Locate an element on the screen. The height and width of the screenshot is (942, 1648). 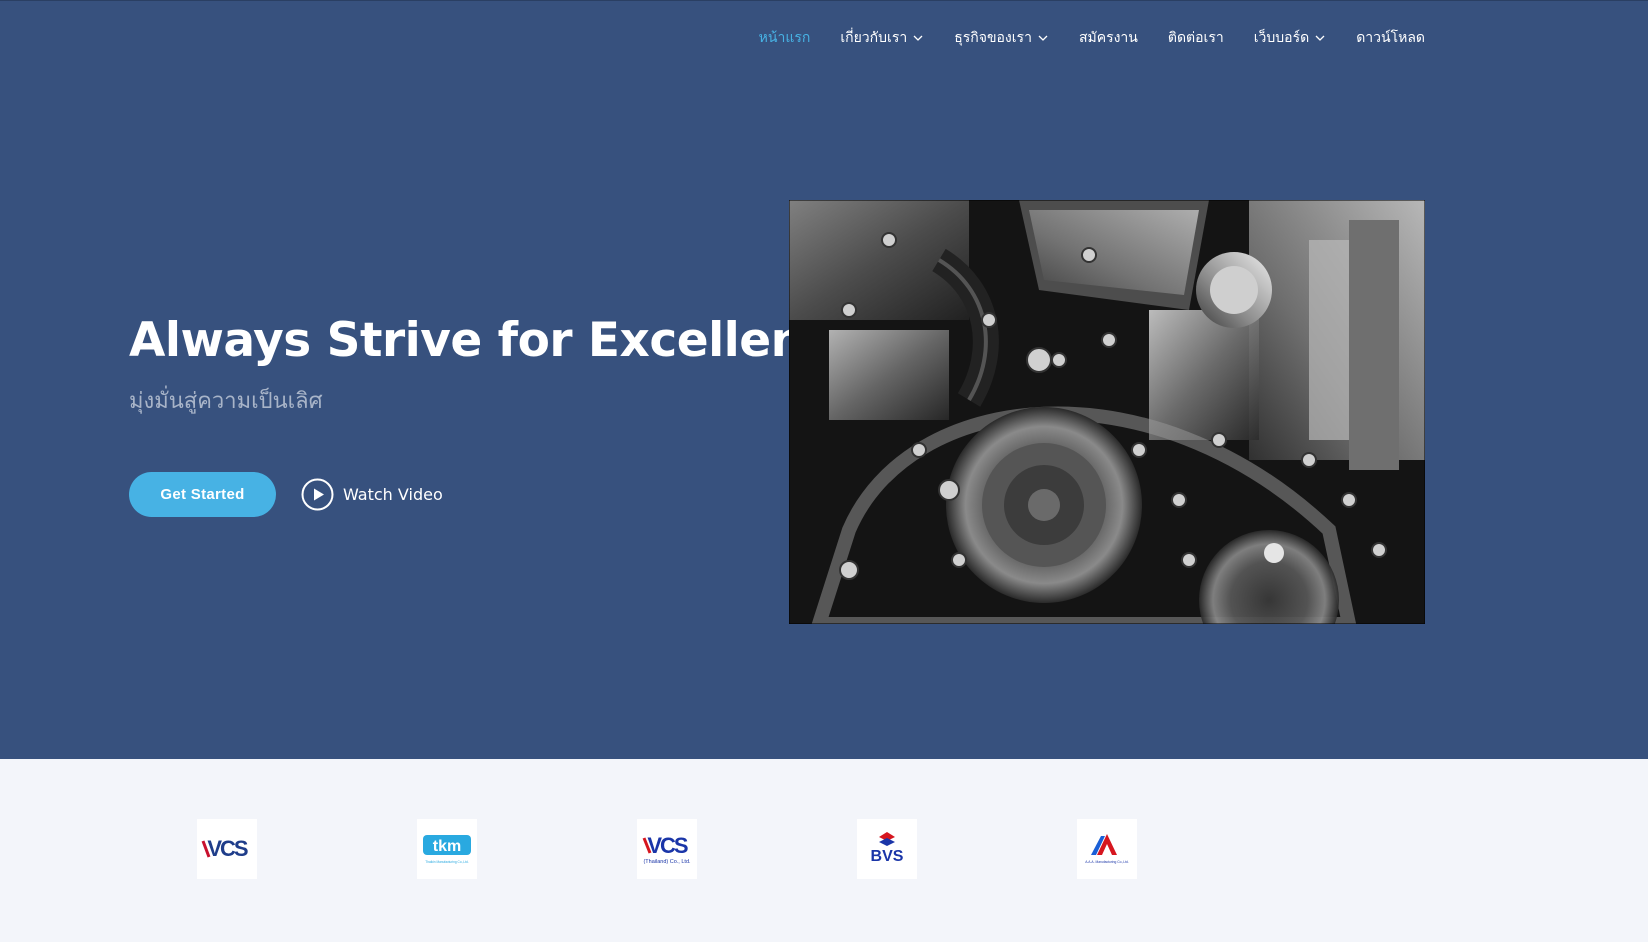
nav-item-label: หน้าแรก is located at coordinates (784, 38).